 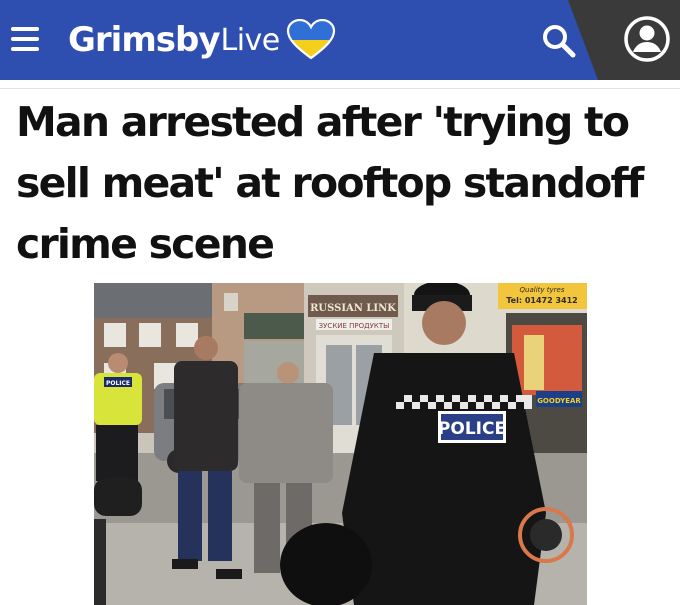 What do you see at coordinates (25, 39) in the screenshot?
I see `menu-button` at bounding box center [25, 39].